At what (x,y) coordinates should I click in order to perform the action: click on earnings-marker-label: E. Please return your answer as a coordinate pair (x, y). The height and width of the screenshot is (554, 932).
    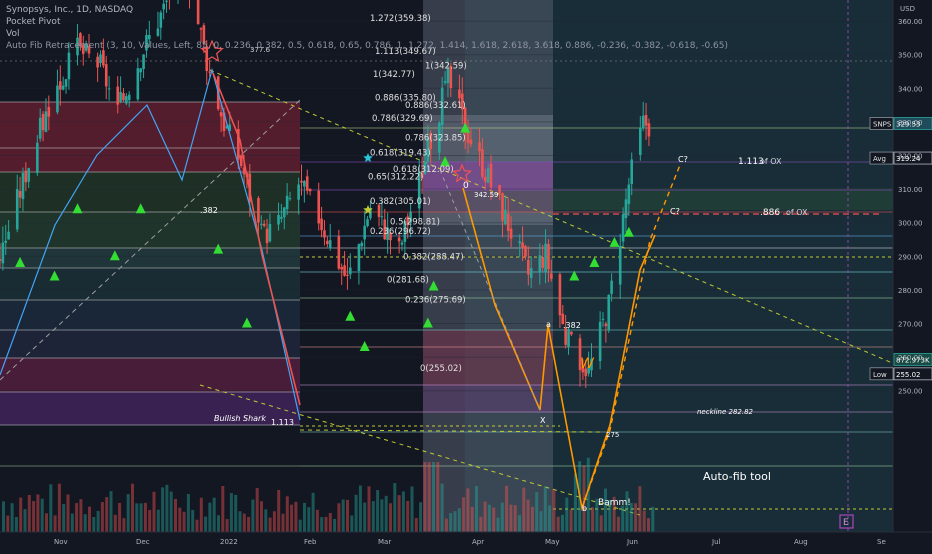
    Looking at the image, I should click on (846, 523).